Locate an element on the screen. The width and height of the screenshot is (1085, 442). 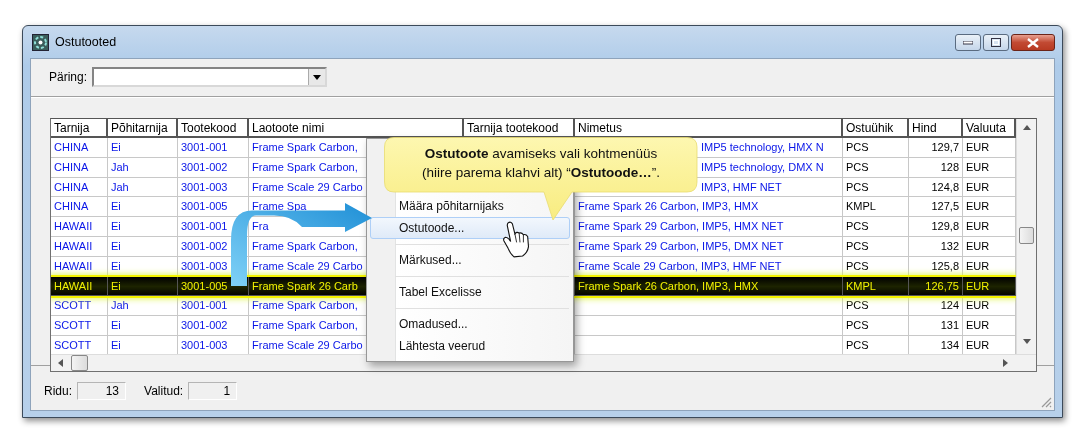
minimize-button is located at coordinates (968, 42).